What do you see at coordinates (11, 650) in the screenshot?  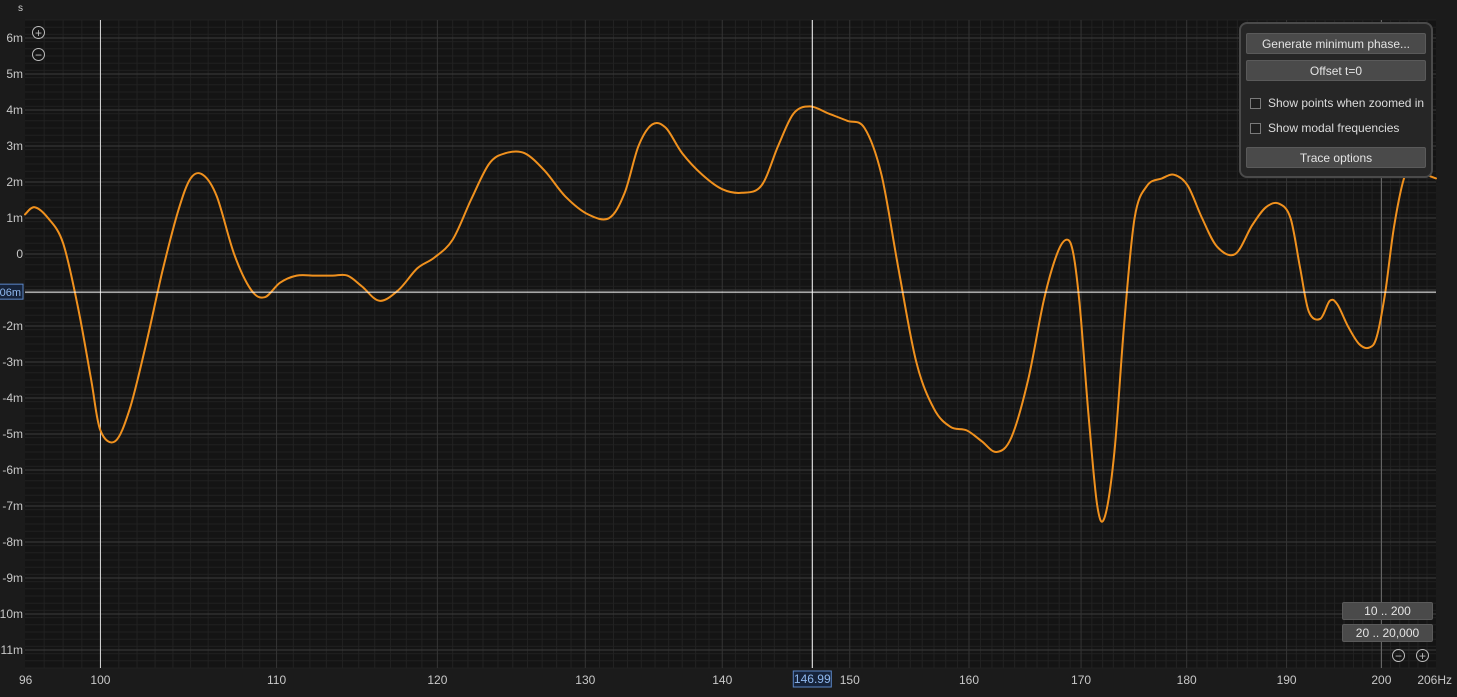 I see `y-tick-label: -11m` at bounding box center [11, 650].